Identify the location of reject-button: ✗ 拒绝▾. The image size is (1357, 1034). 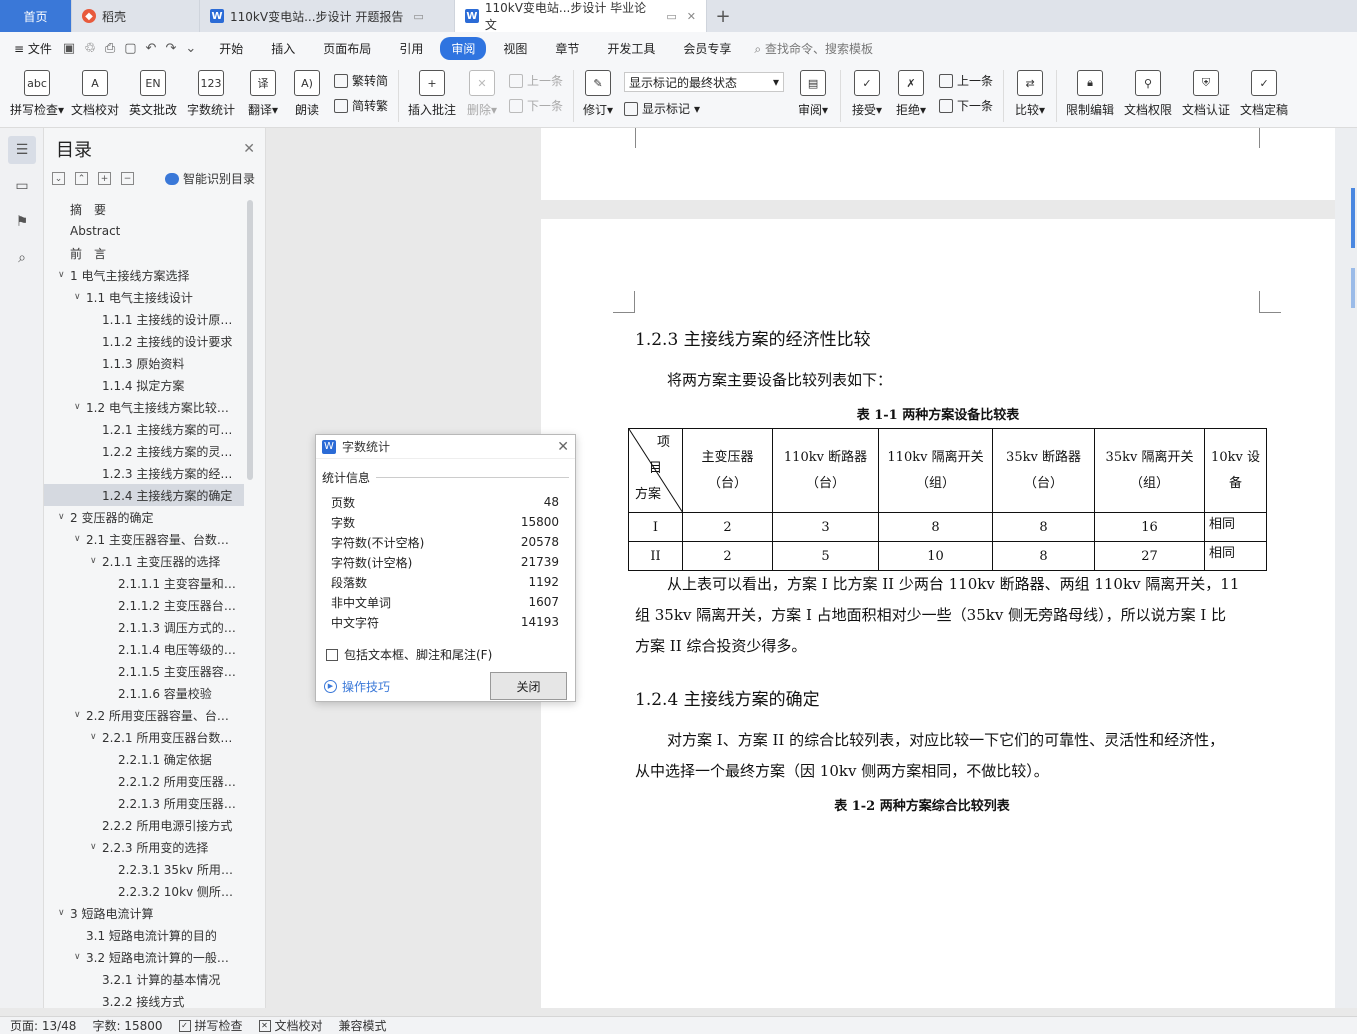
(911, 91).